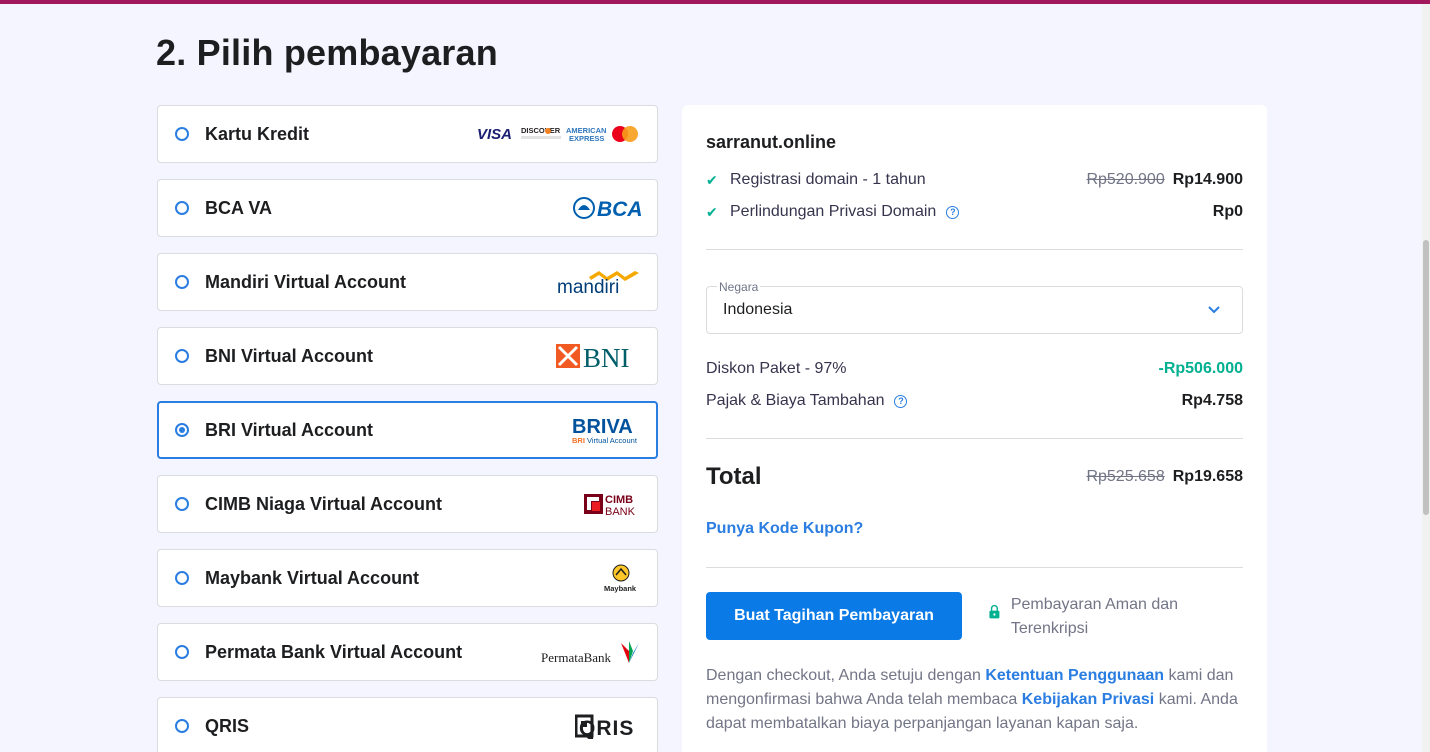 This screenshot has width=1430, height=752. Describe the element at coordinates (289, 429) in the screenshot. I see `payment-method-label: BRI Virtual Account` at that location.